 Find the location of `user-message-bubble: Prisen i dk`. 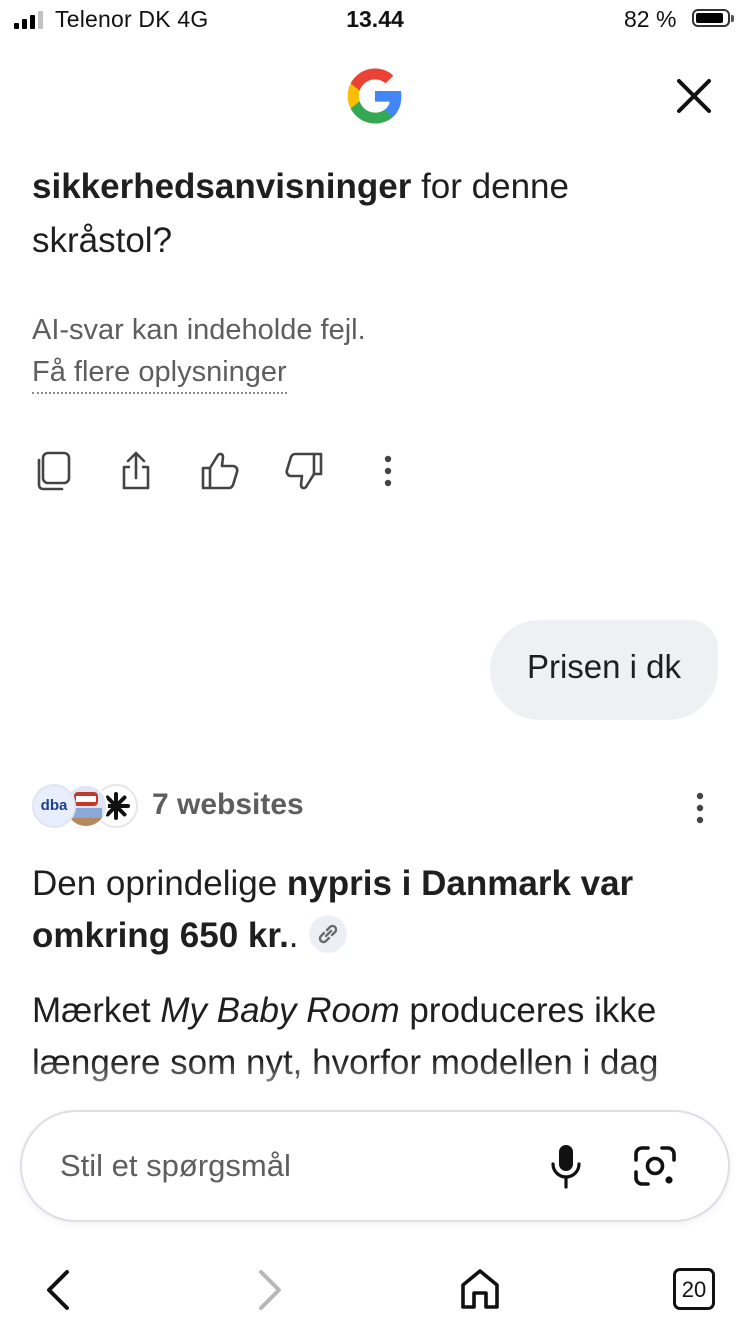

user-message-bubble: Prisen i dk is located at coordinates (604, 670).